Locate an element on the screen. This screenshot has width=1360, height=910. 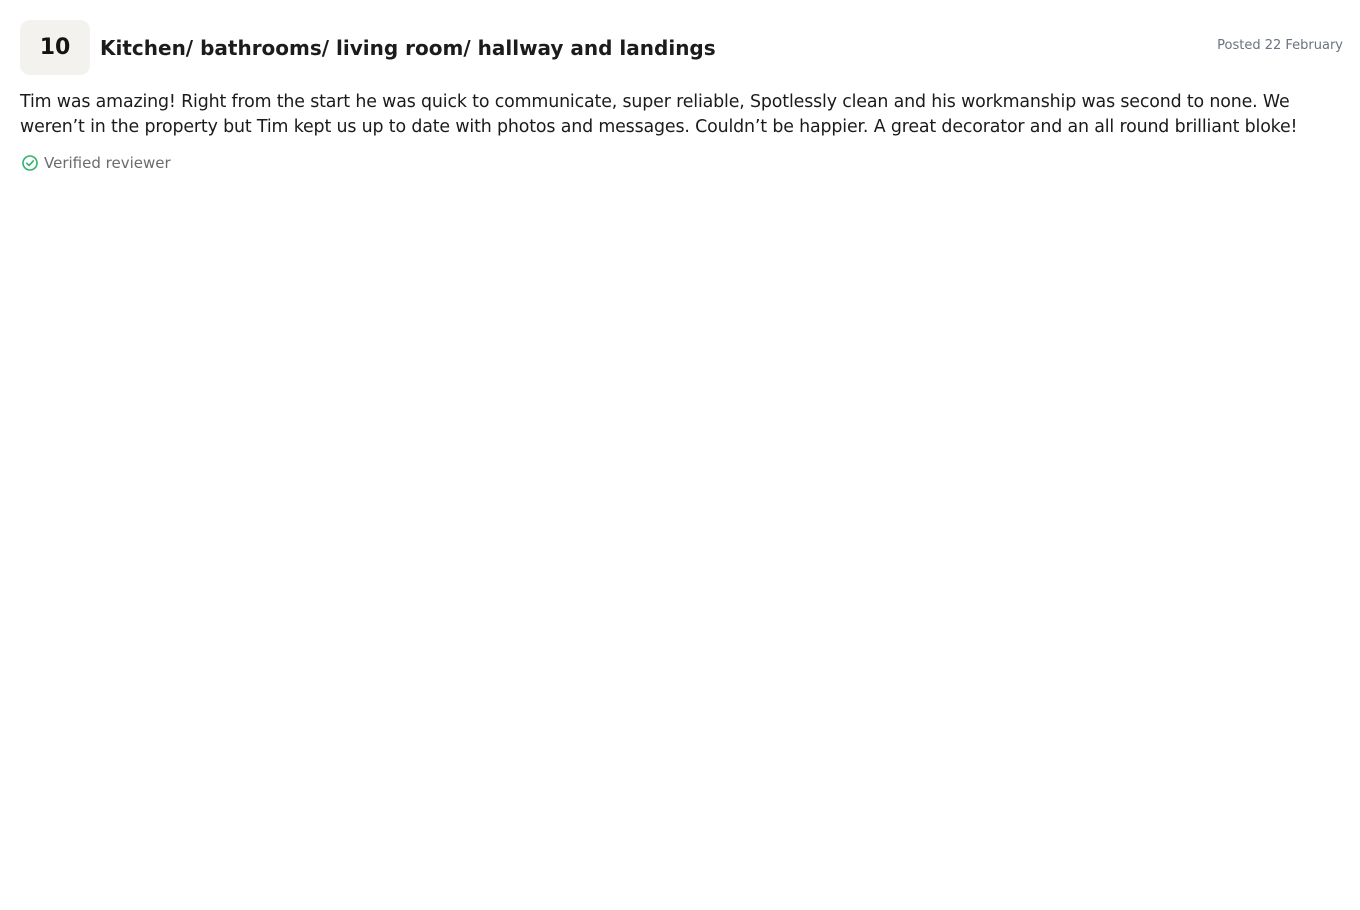
check-circle-icon is located at coordinates (30, 163).